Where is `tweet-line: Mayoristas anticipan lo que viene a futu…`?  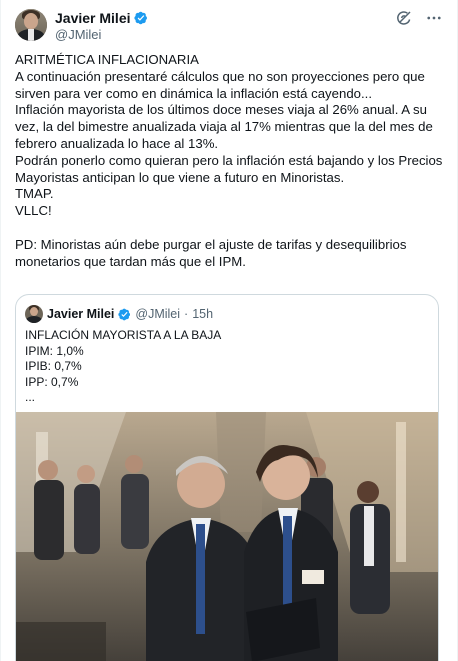
tweet-line: Mayoristas anticipan lo que viene a futu… is located at coordinates (180, 177).